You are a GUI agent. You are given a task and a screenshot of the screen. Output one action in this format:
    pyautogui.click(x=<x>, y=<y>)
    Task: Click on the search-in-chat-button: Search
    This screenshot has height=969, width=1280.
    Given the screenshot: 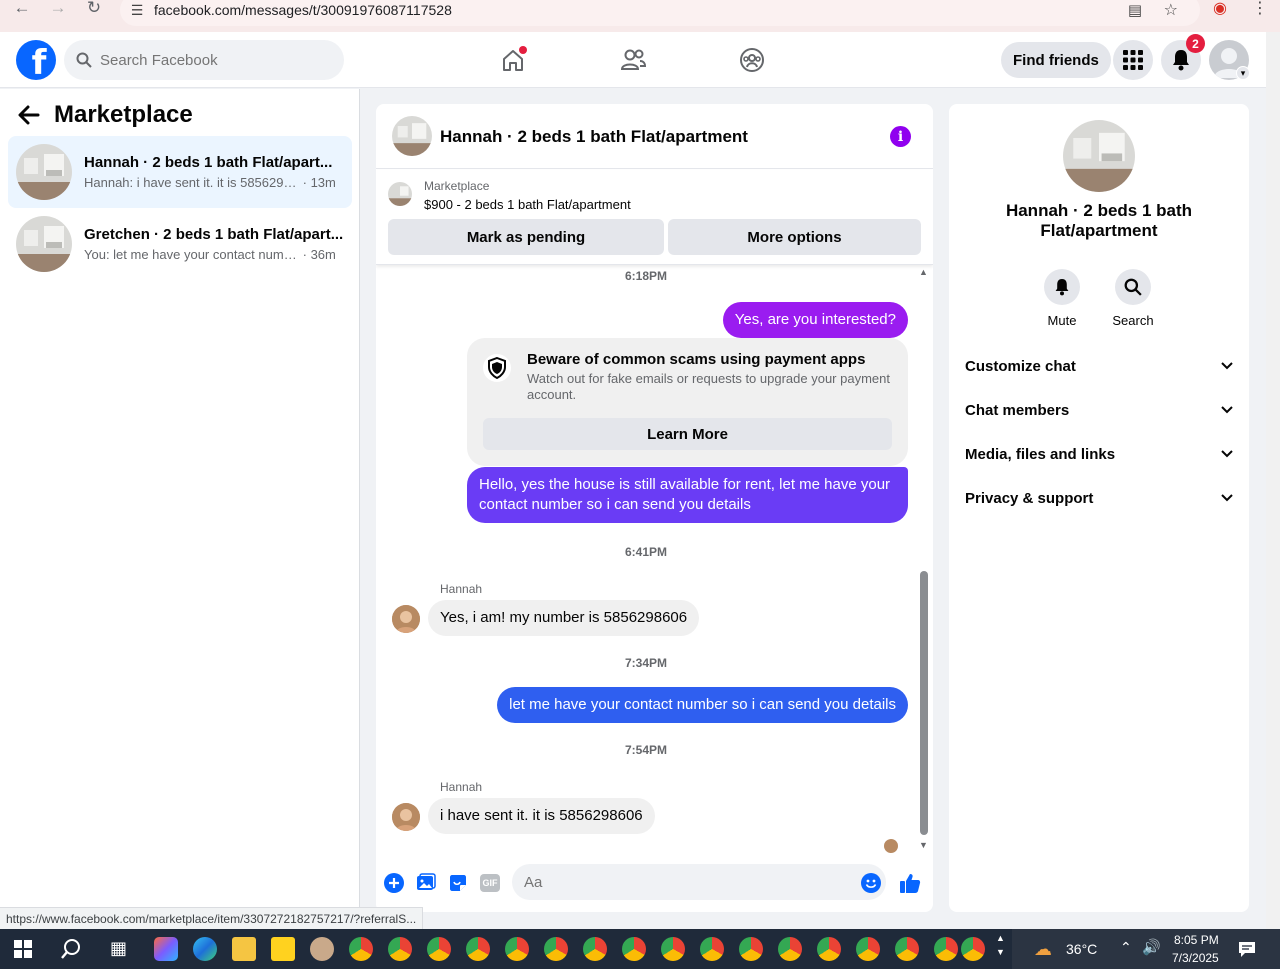 What is the action you would take?
    pyautogui.click(x=1133, y=298)
    